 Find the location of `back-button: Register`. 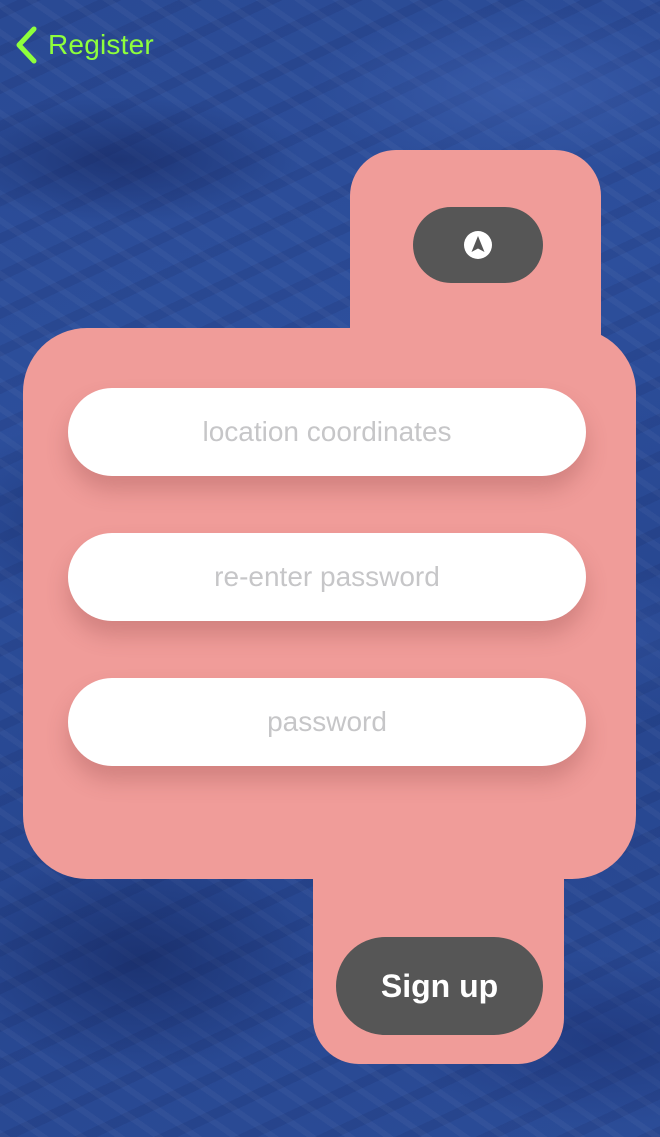

back-button: Register is located at coordinates (84, 45).